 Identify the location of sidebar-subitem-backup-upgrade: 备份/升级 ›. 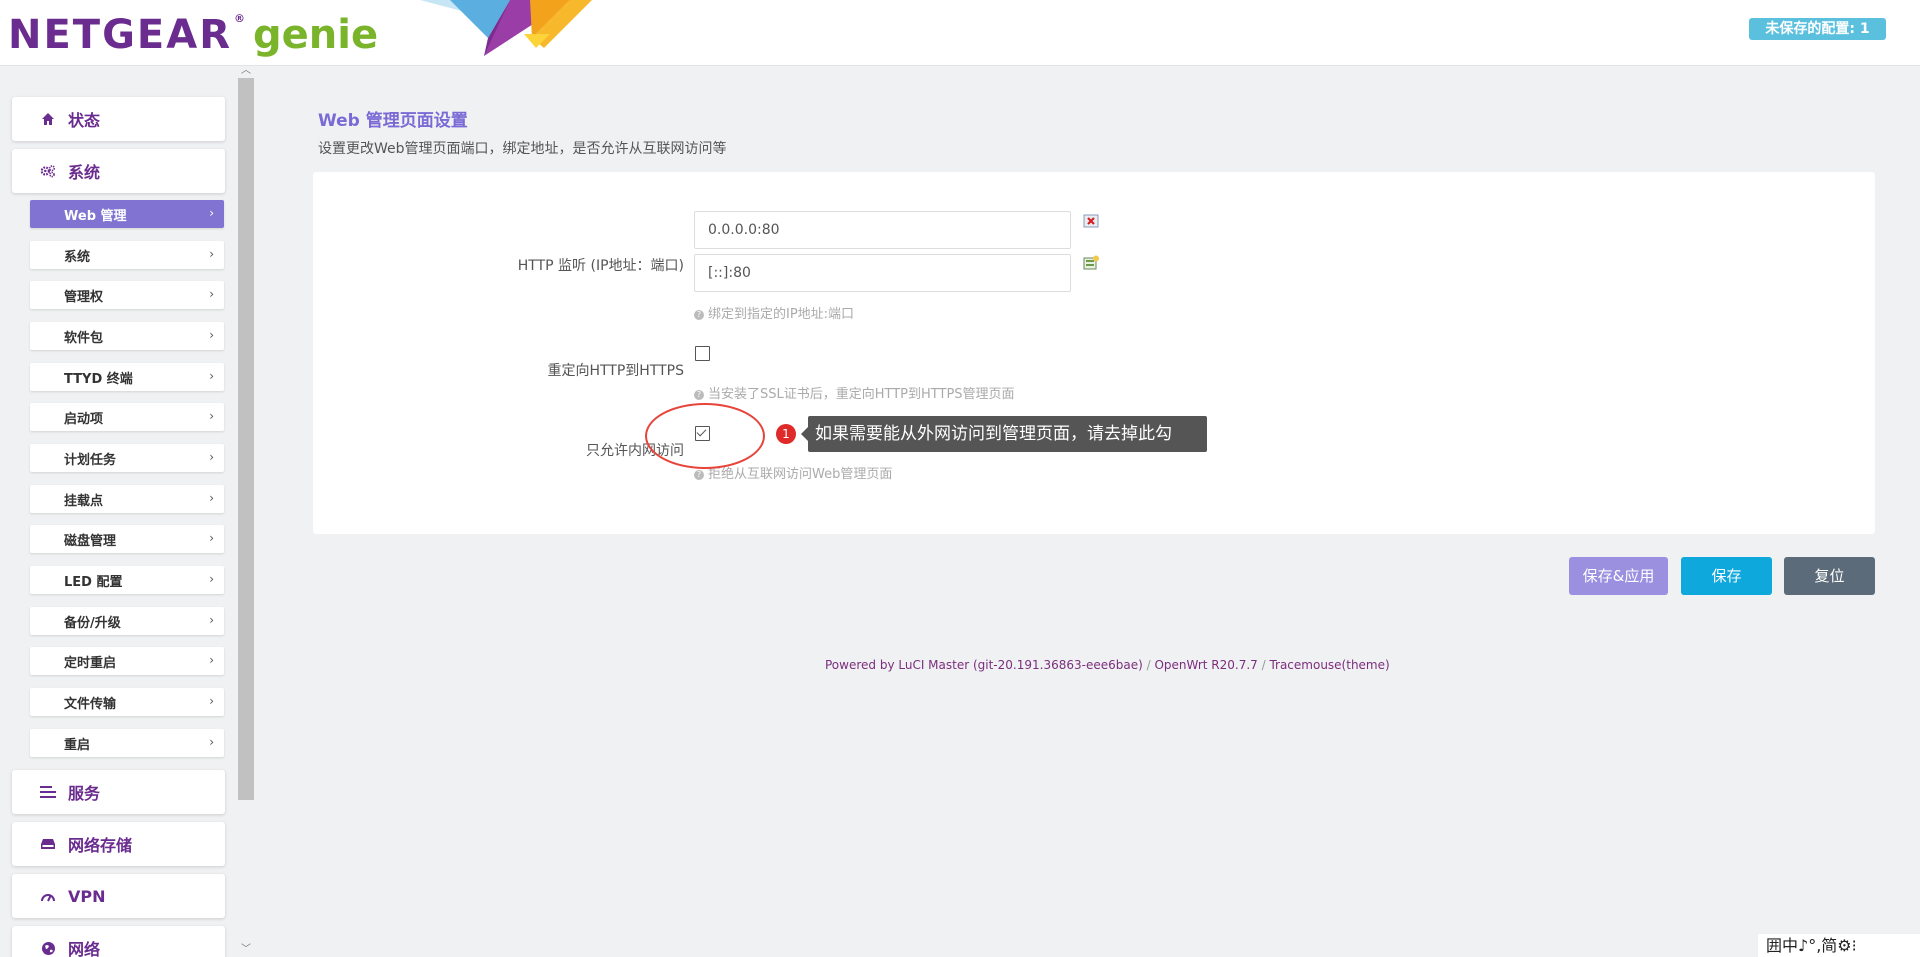
(127, 621).